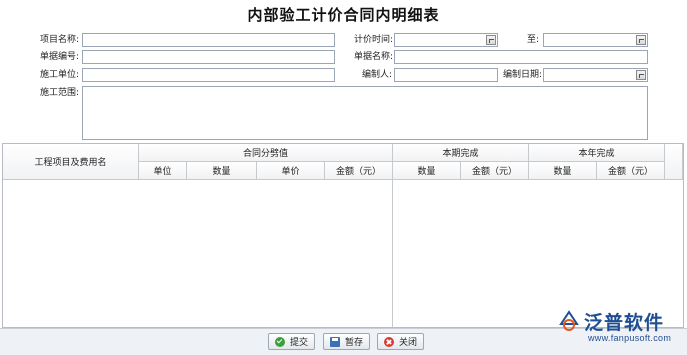 The image size is (687, 355). I want to click on save-draft-button: 暂存, so click(347, 341).